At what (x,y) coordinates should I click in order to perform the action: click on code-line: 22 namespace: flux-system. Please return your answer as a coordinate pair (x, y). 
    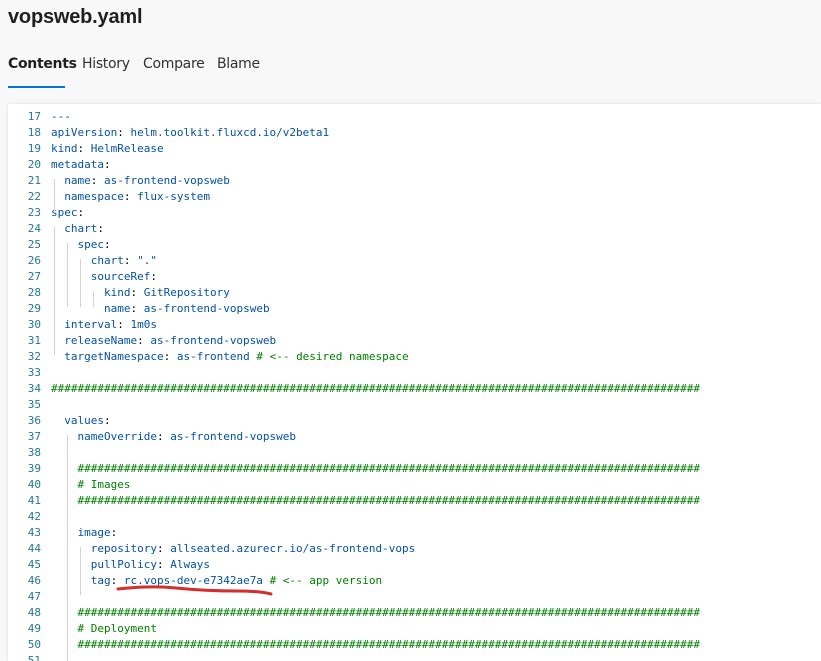
    Looking at the image, I should click on (414, 197).